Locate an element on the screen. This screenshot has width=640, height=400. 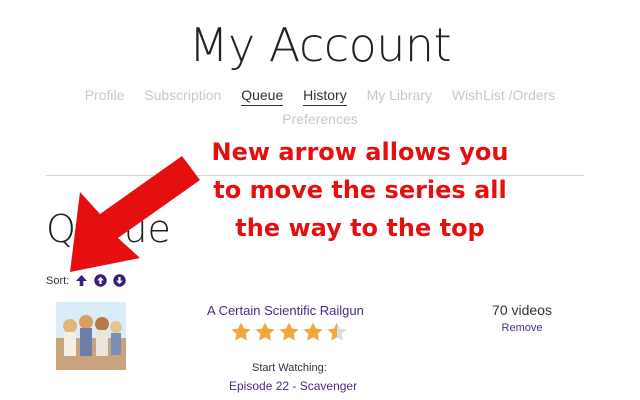
tab-history: History is located at coordinates (325, 96).